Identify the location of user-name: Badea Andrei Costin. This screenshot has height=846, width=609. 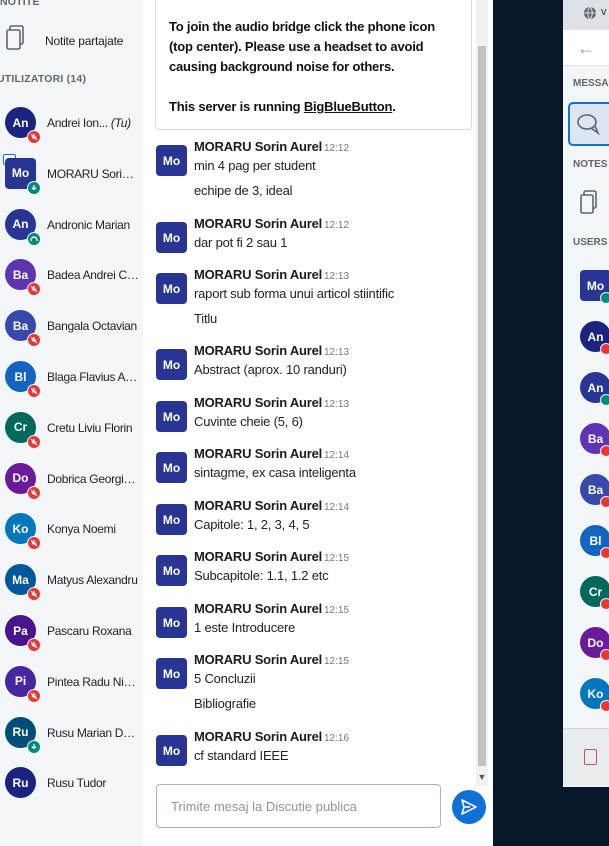
(93, 275).